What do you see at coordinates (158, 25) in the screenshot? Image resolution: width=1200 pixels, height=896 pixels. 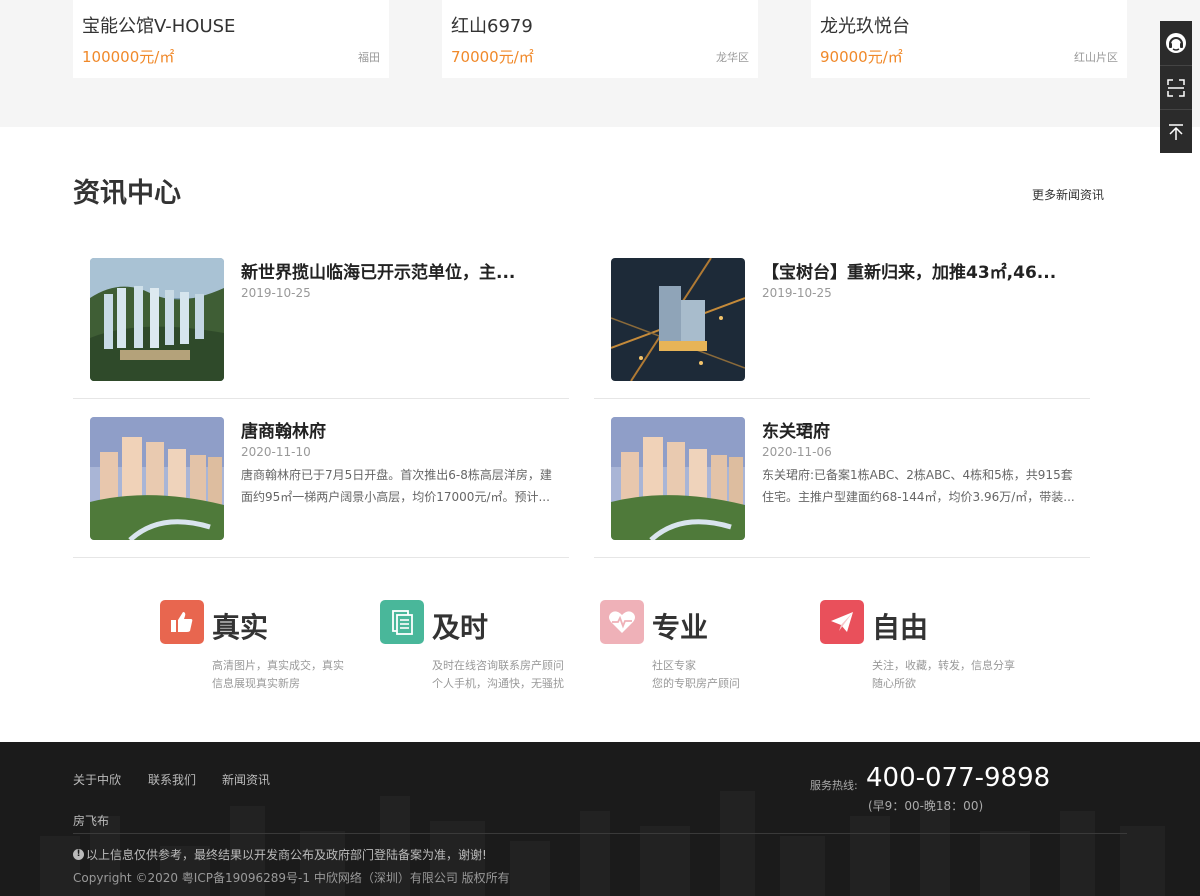 I see `property-name: 宝能公馆V-HOUSE` at bounding box center [158, 25].